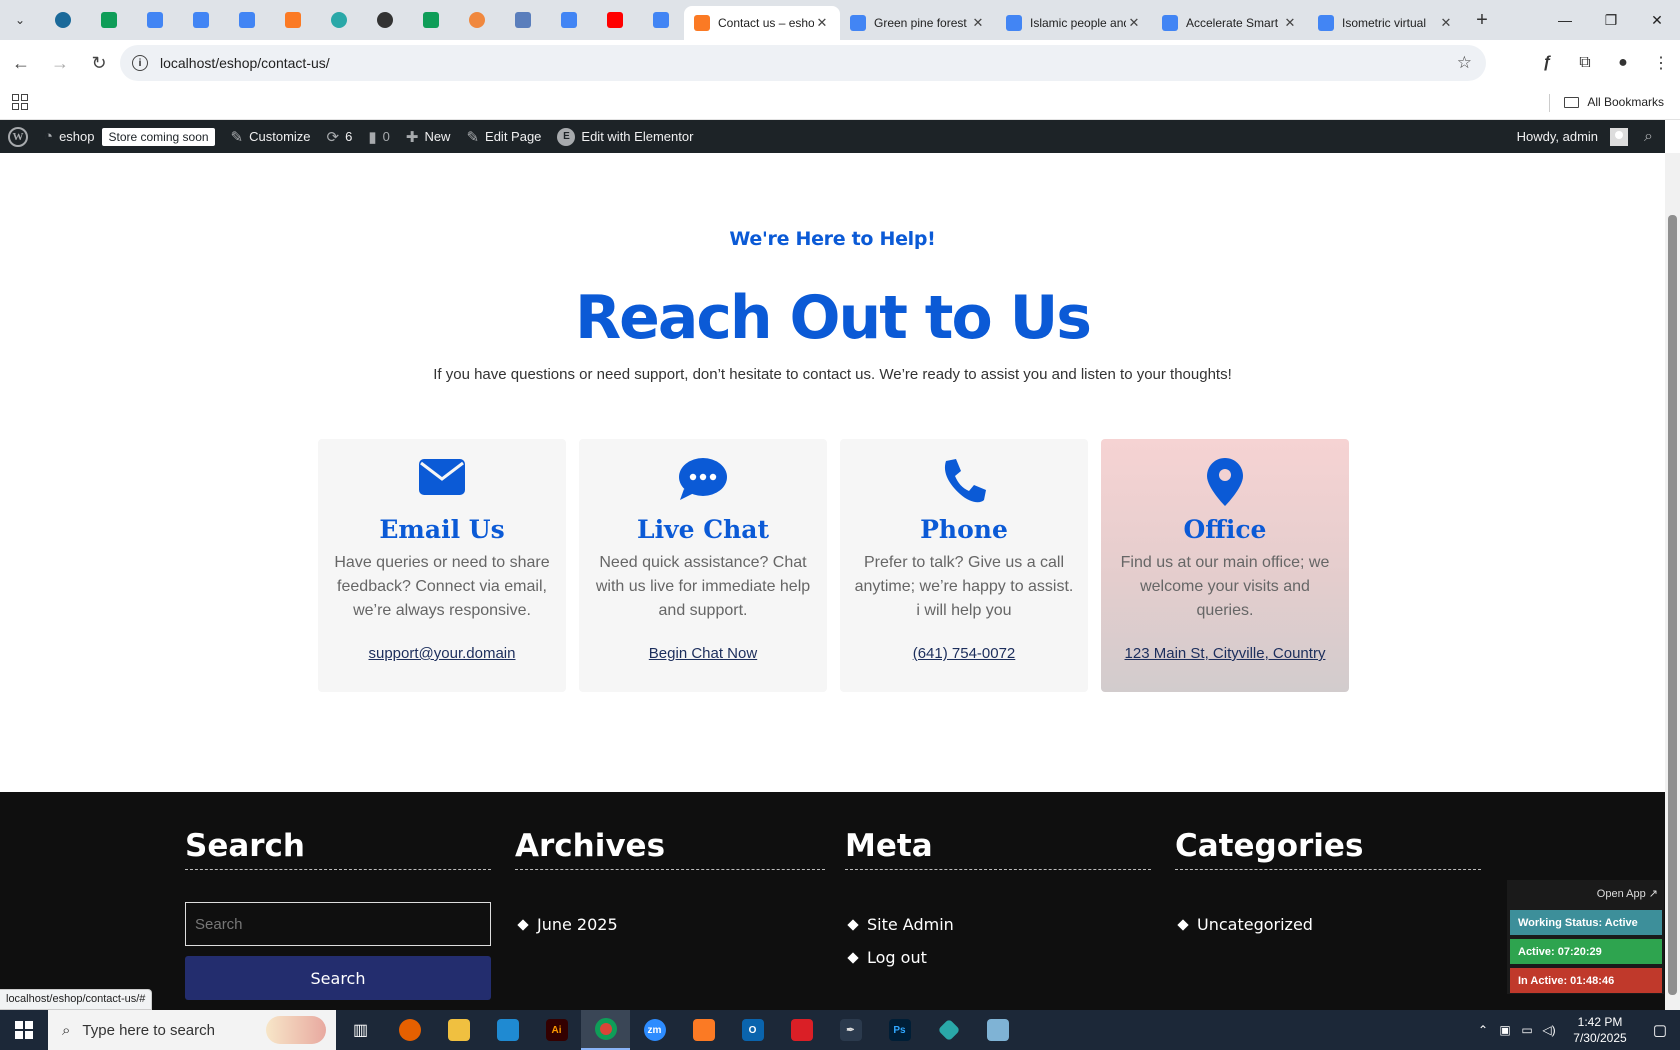 The image size is (1680, 1050). Describe the element at coordinates (192, 1030) in the screenshot. I see `taskbar-search: ⌕ Type here to search` at that location.